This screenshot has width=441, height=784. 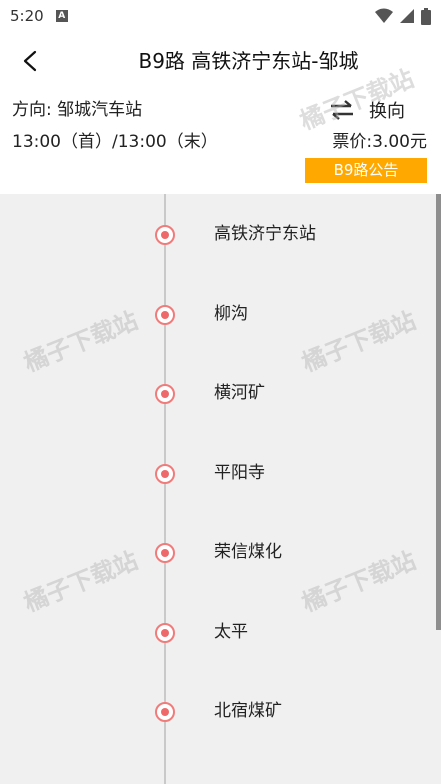 What do you see at coordinates (220, 16) in the screenshot?
I see `status-bar: 5:20 A` at bounding box center [220, 16].